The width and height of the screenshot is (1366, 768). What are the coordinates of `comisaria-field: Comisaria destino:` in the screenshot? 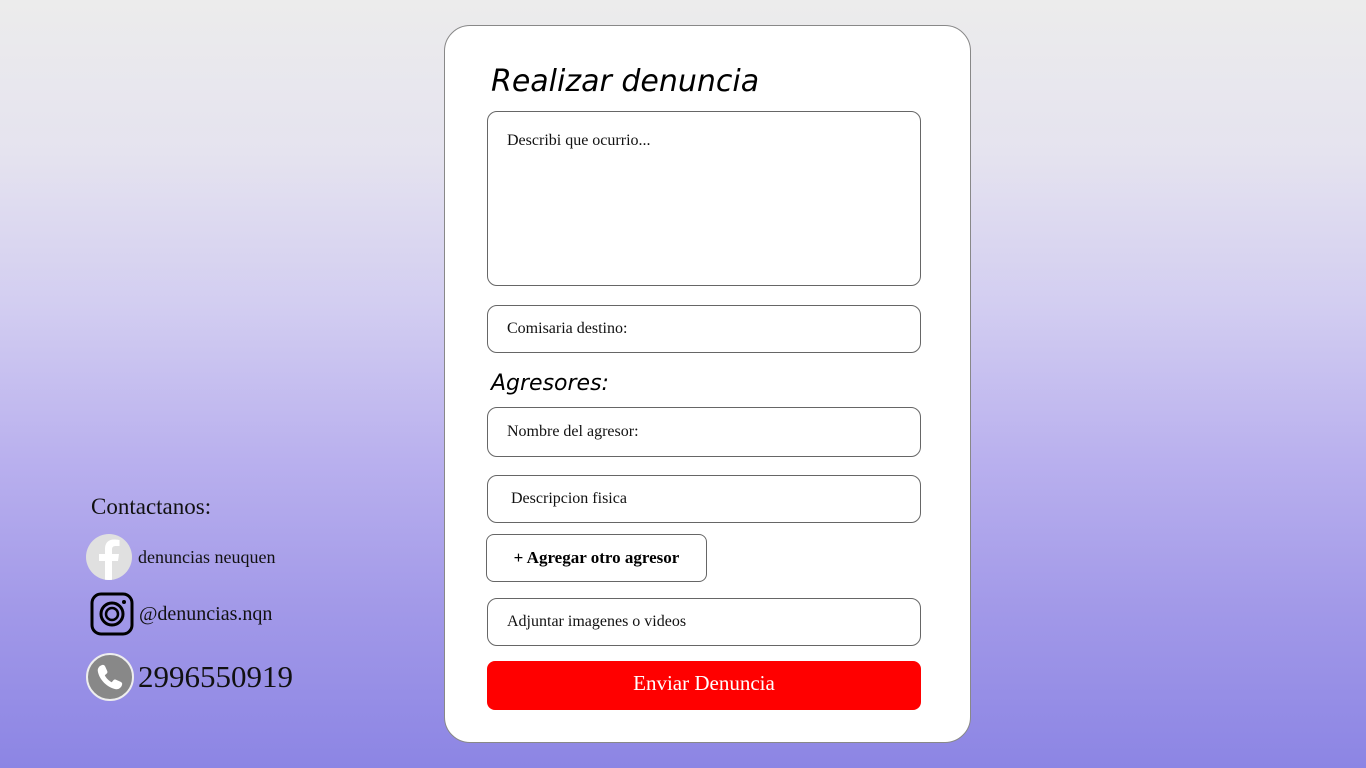 It's located at (704, 329).